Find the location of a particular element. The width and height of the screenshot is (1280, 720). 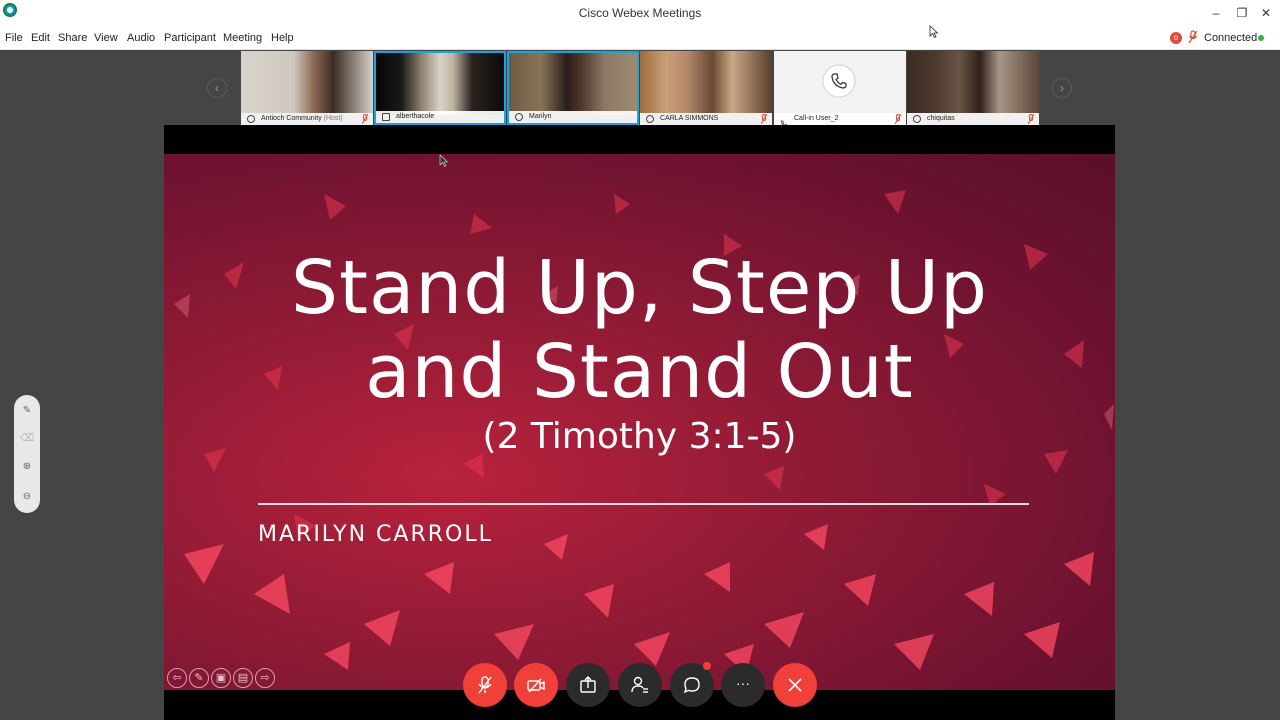

annotation-toolbar: ✎ ⌫ ⊕ ⊖ is located at coordinates (27, 454).